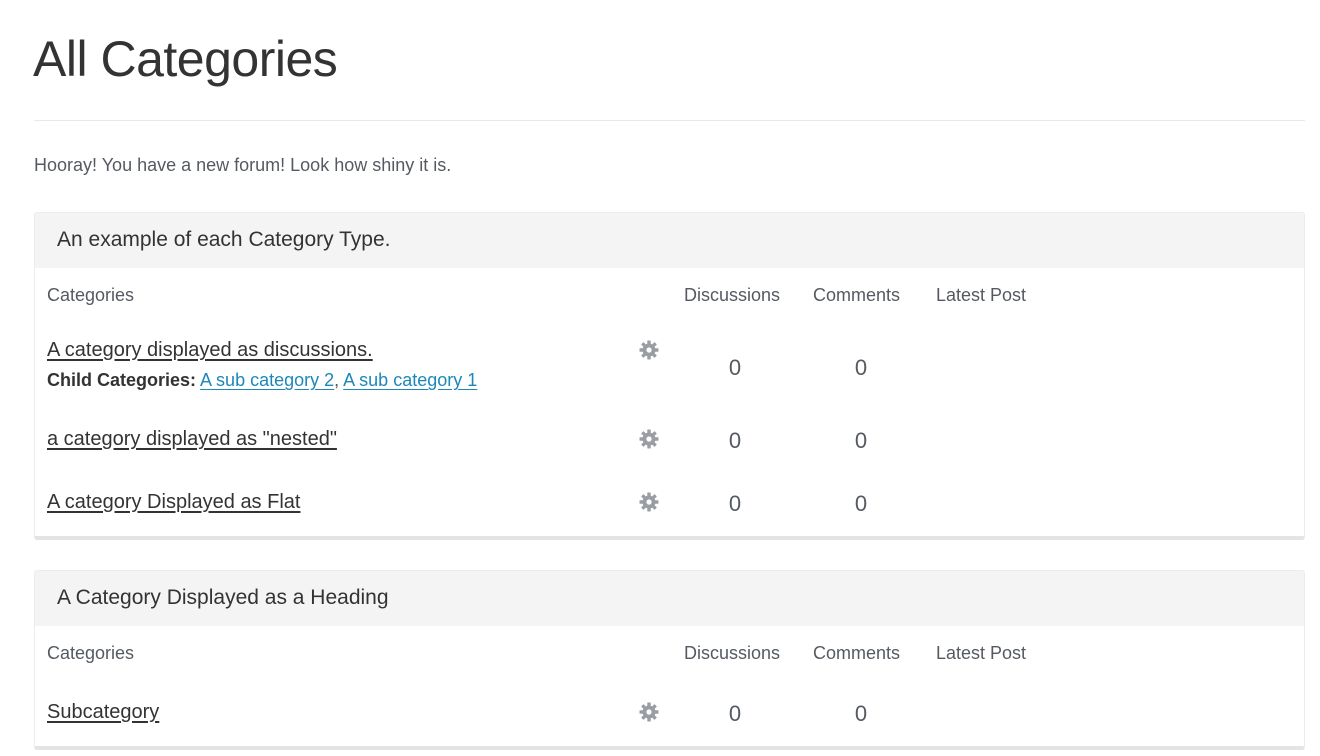 This screenshot has width=1320, height=756. Describe the element at coordinates (669, 598) in the screenshot. I see `category-table-header: A Category Displayed as a Heading` at that location.